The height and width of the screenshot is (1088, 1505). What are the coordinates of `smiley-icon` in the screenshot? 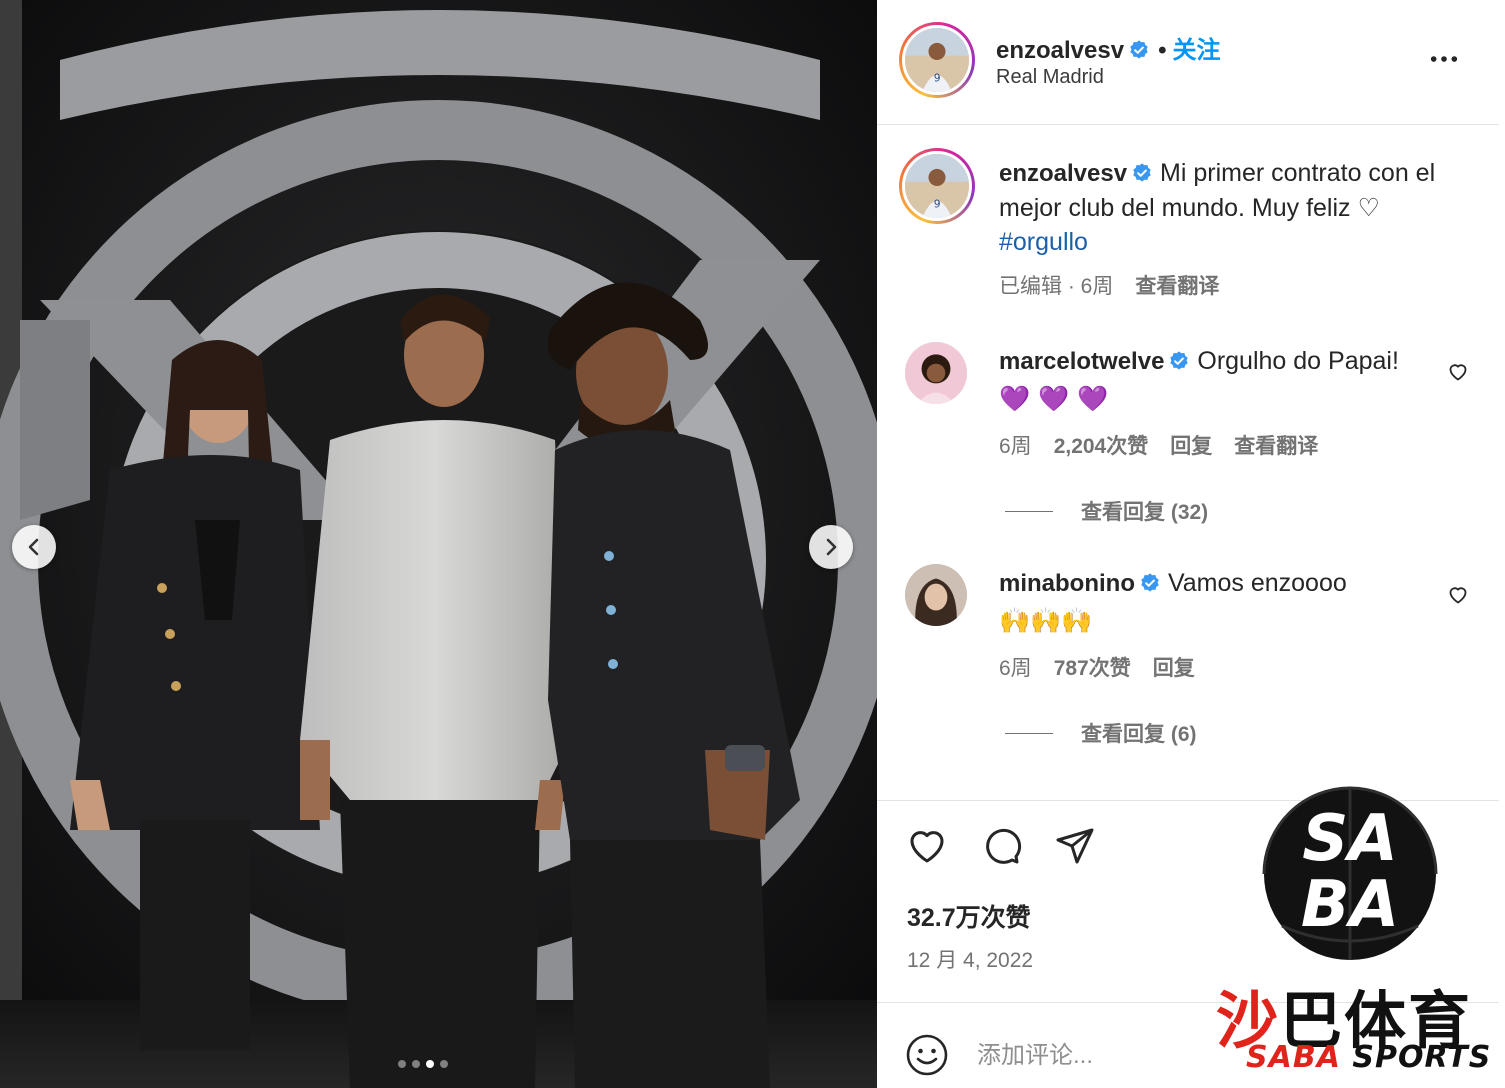 It's located at (927, 1055).